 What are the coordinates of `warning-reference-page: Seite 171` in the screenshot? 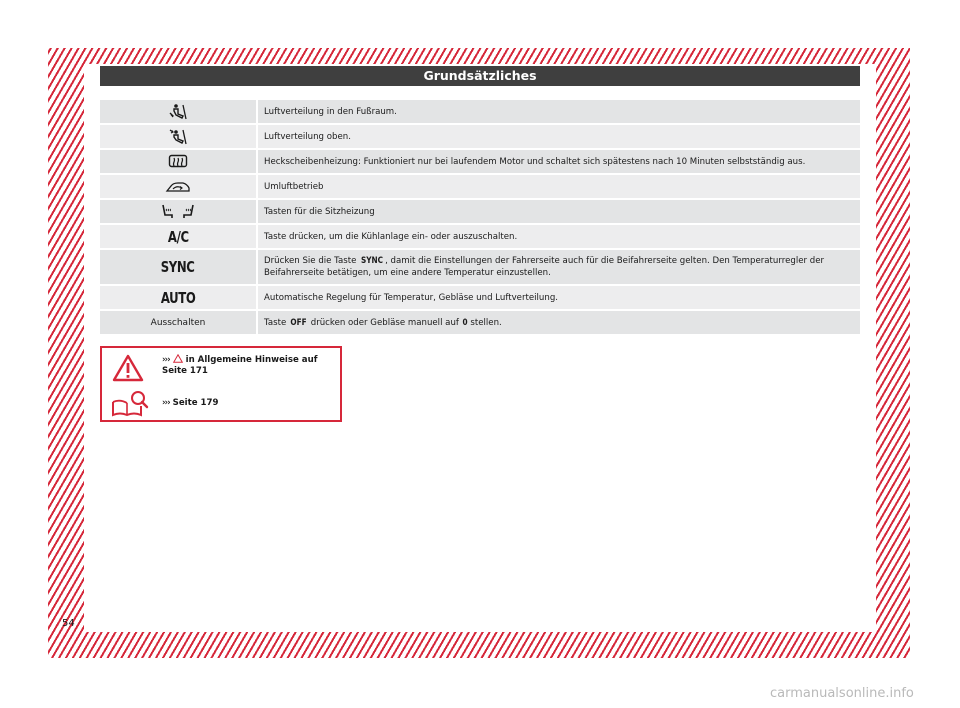 It's located at (185, 371).